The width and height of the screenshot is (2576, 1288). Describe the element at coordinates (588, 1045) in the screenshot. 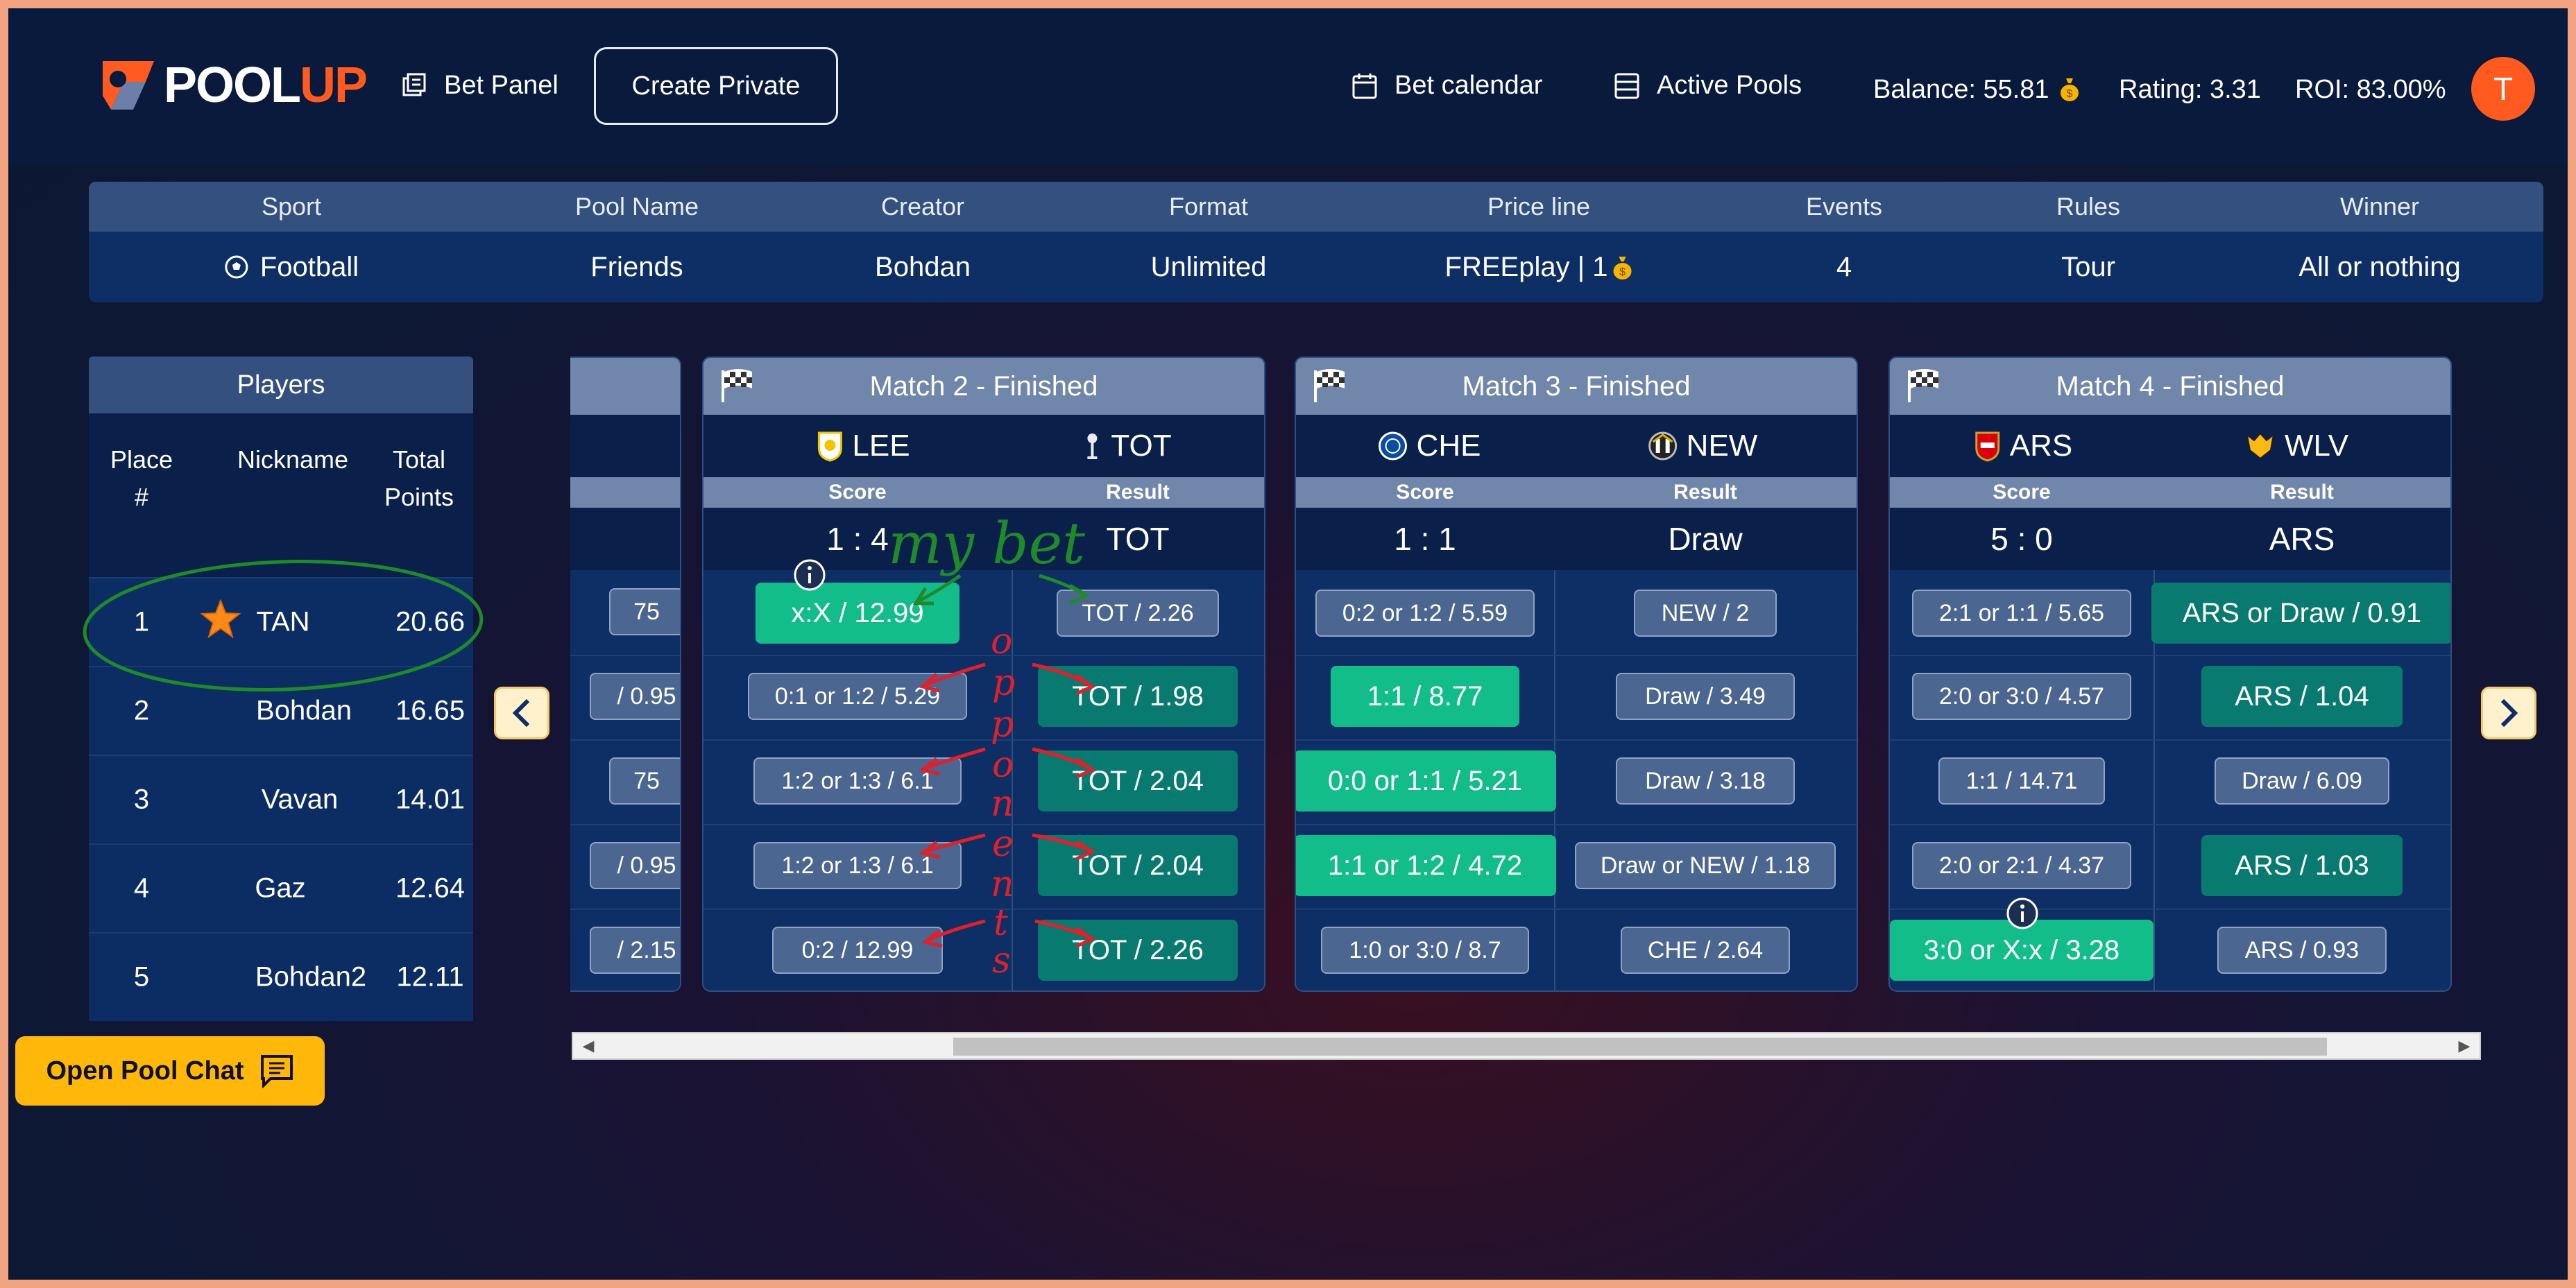

I see `scroll-left-icon: ◀` at that location.